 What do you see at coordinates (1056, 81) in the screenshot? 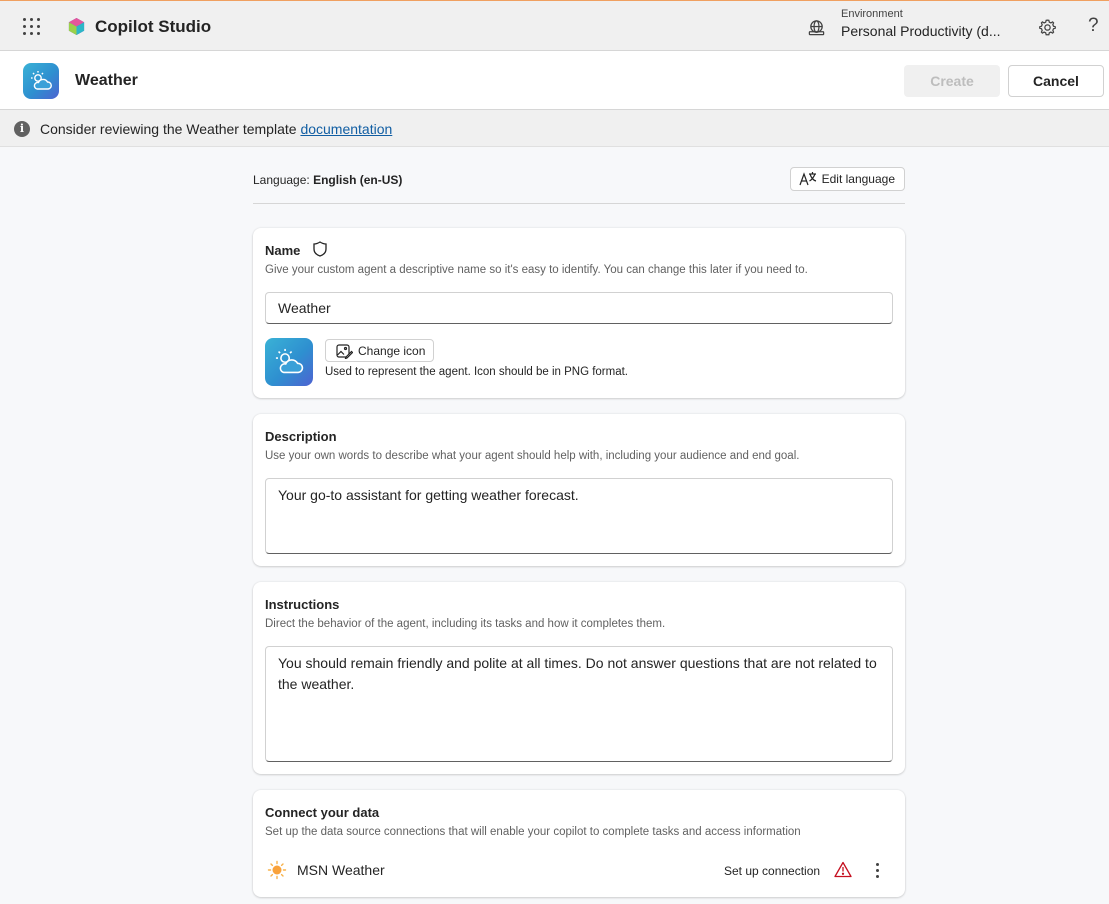
I see `cancel-button: Cancel` at bounding box center [1056, 81].